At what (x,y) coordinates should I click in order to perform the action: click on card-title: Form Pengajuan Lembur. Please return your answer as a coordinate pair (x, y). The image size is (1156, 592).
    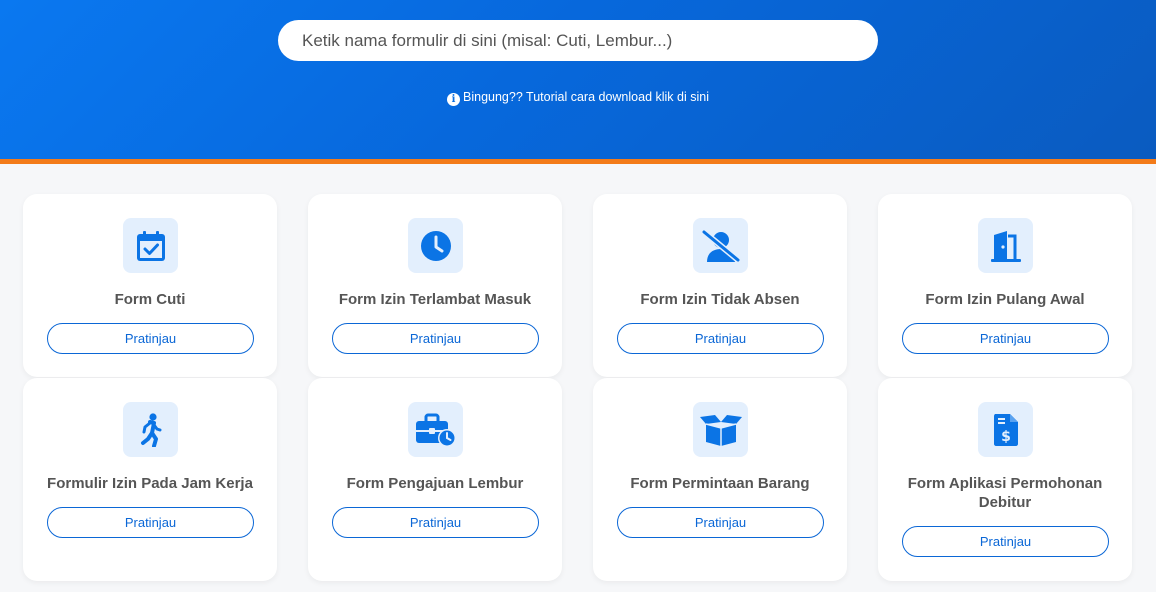
    Looking at the image, I should click on (435, 483).